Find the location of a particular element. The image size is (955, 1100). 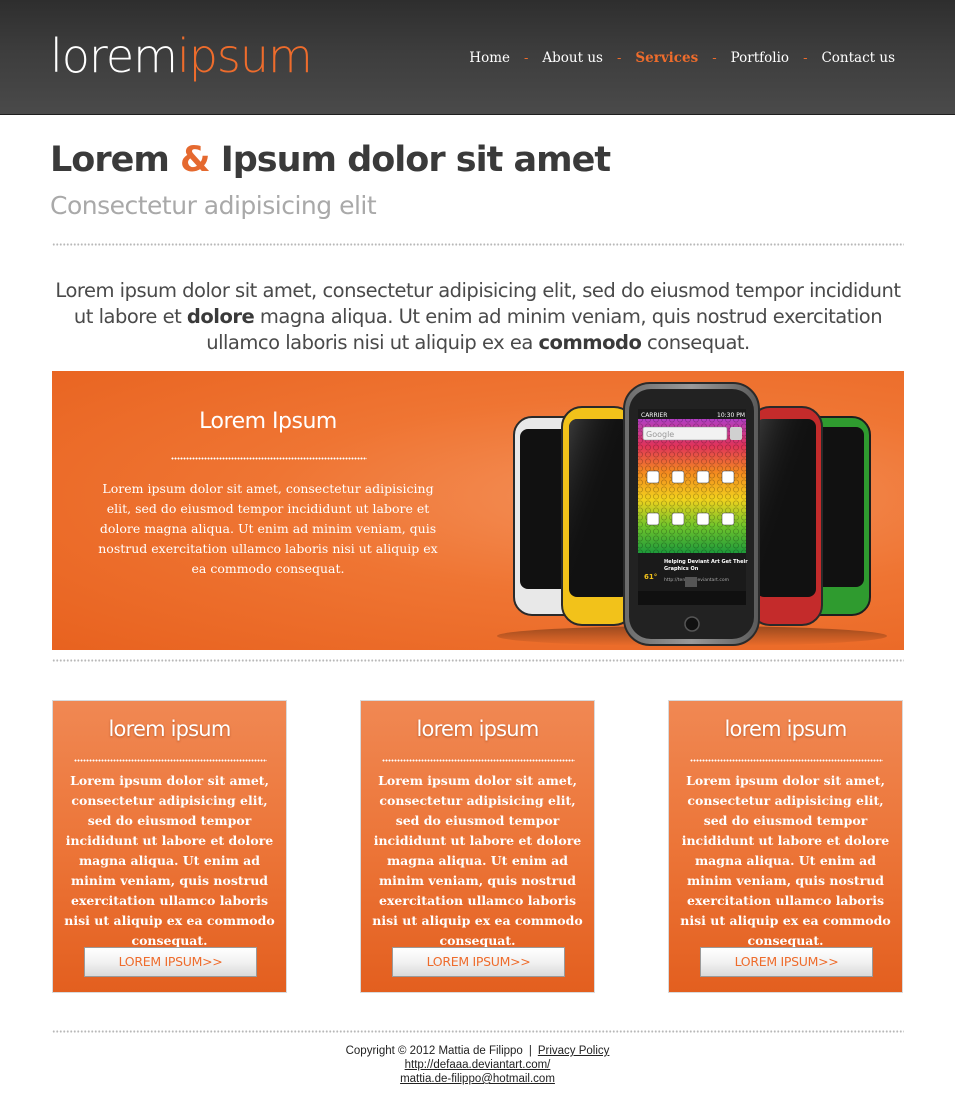

phone-widget-line2: Graphics On is located at coordinates (681, 569).